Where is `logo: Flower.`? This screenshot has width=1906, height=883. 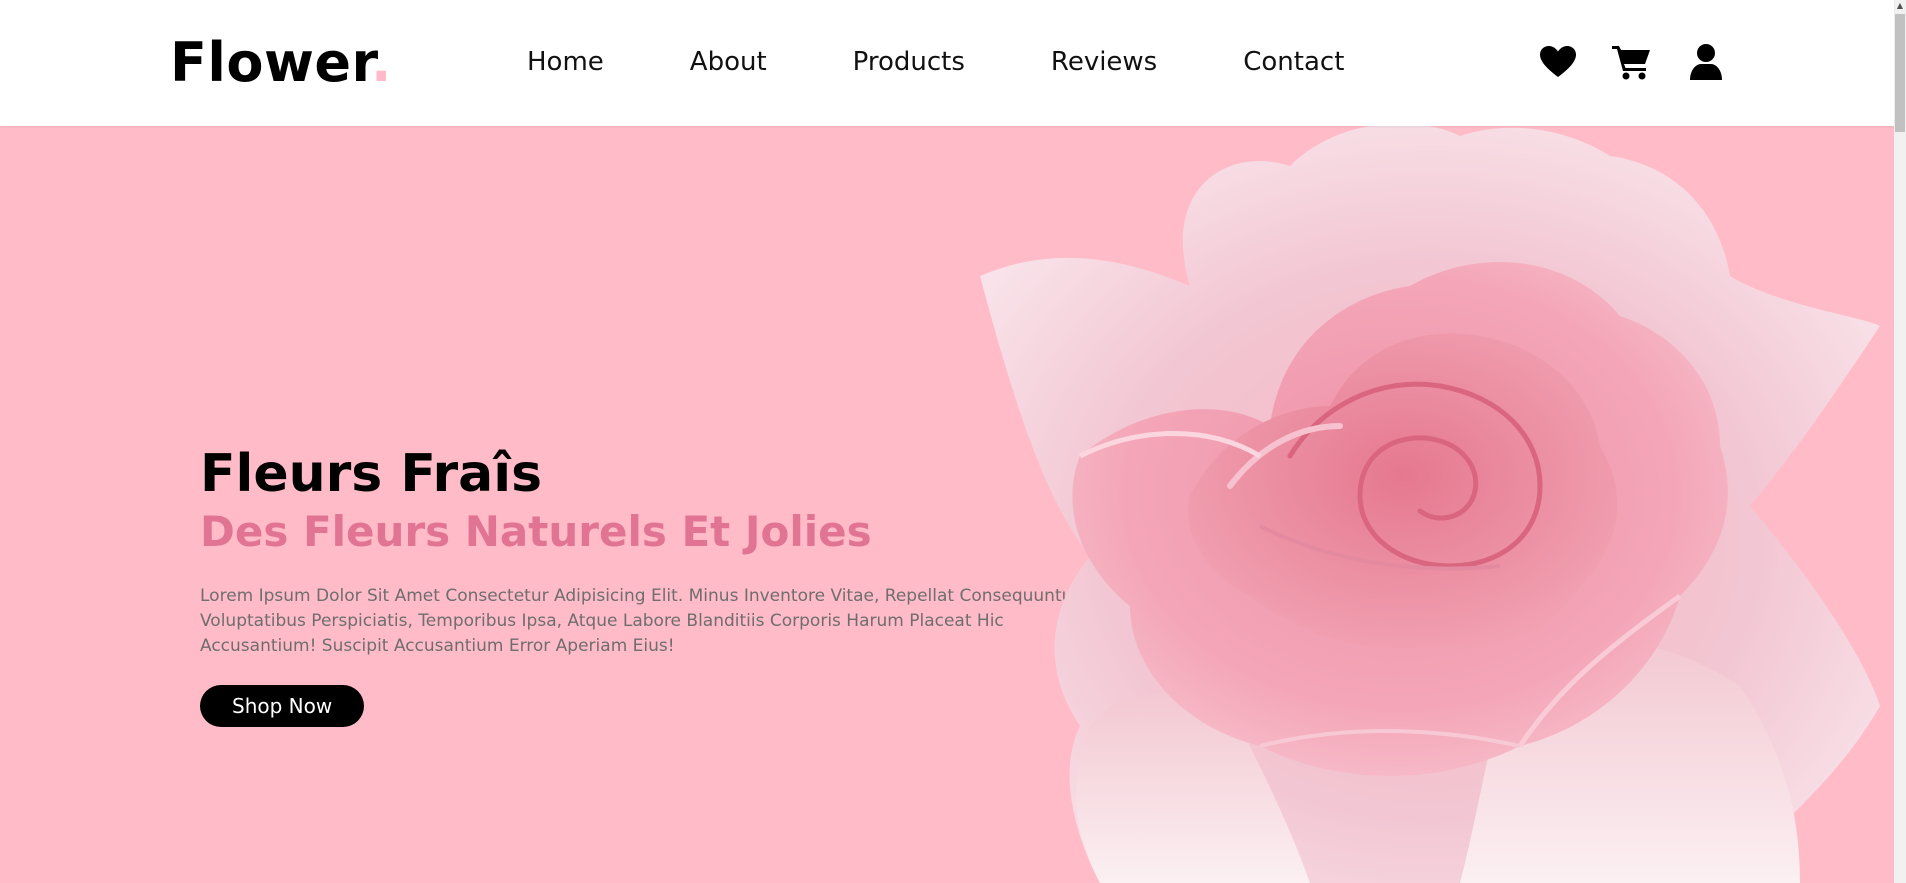
logo: Flower. is located at coordinates (281, 63).